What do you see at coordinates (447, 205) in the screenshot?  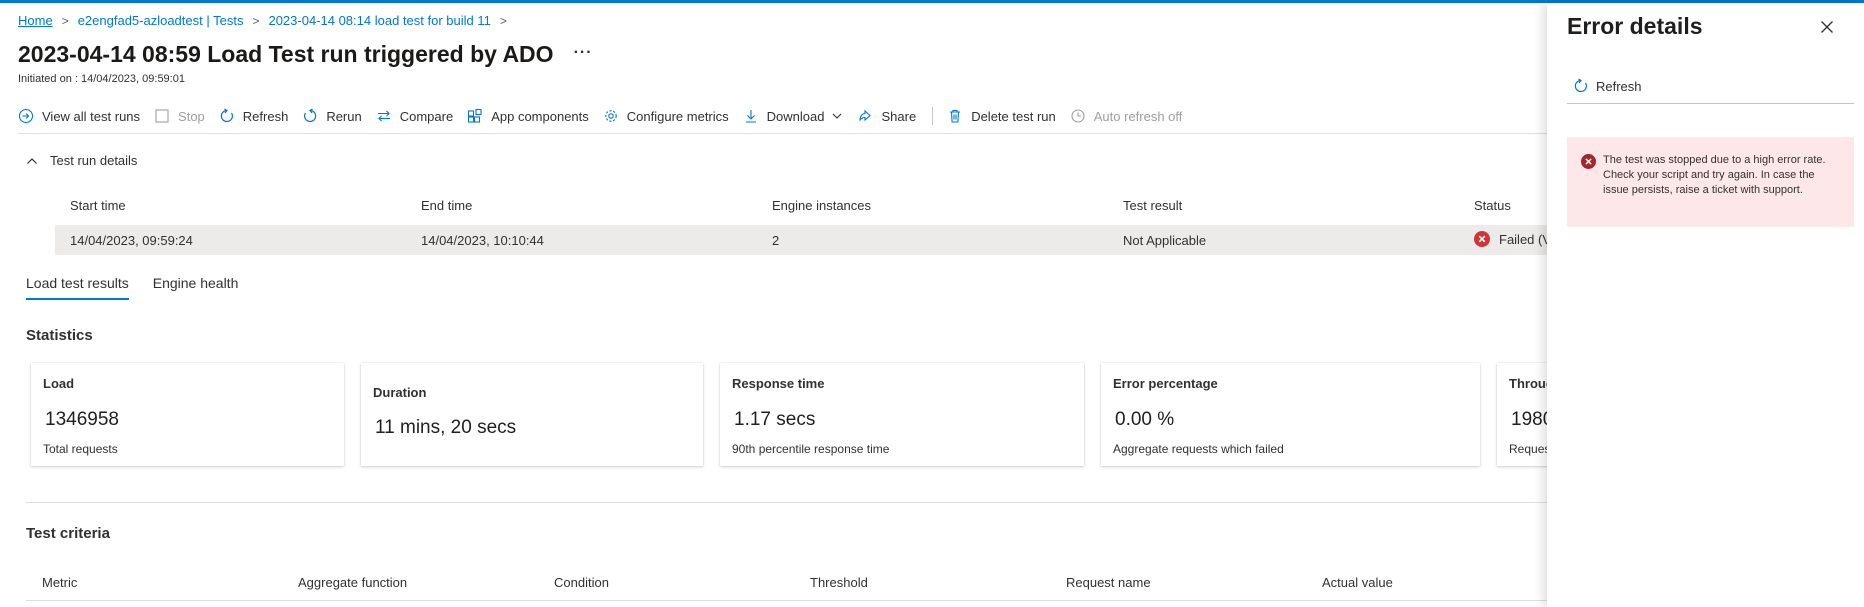 I see `column-header-end-time: End time` at bounding box center [447, 205].